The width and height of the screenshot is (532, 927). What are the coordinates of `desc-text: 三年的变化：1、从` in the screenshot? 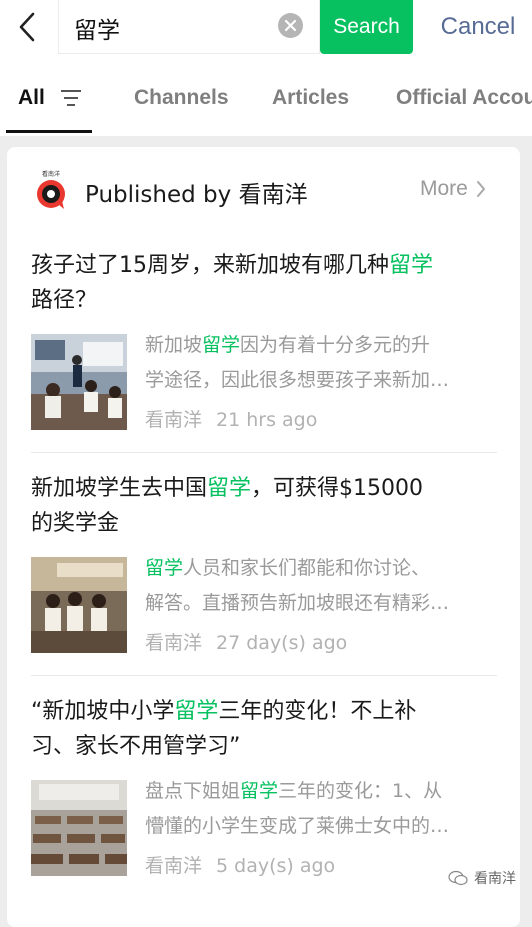 It's located at (360, 791).